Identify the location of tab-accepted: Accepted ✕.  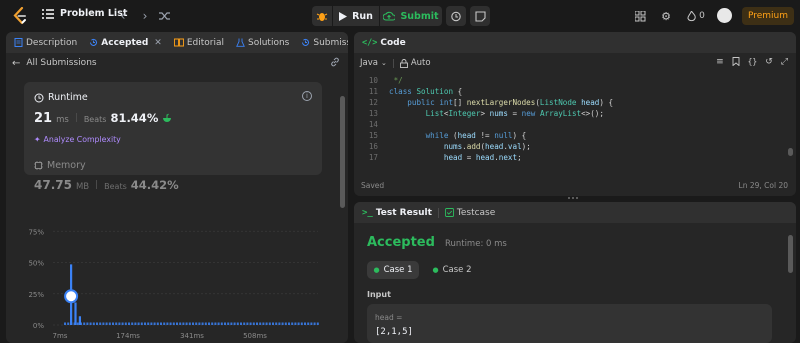
(125, 43).